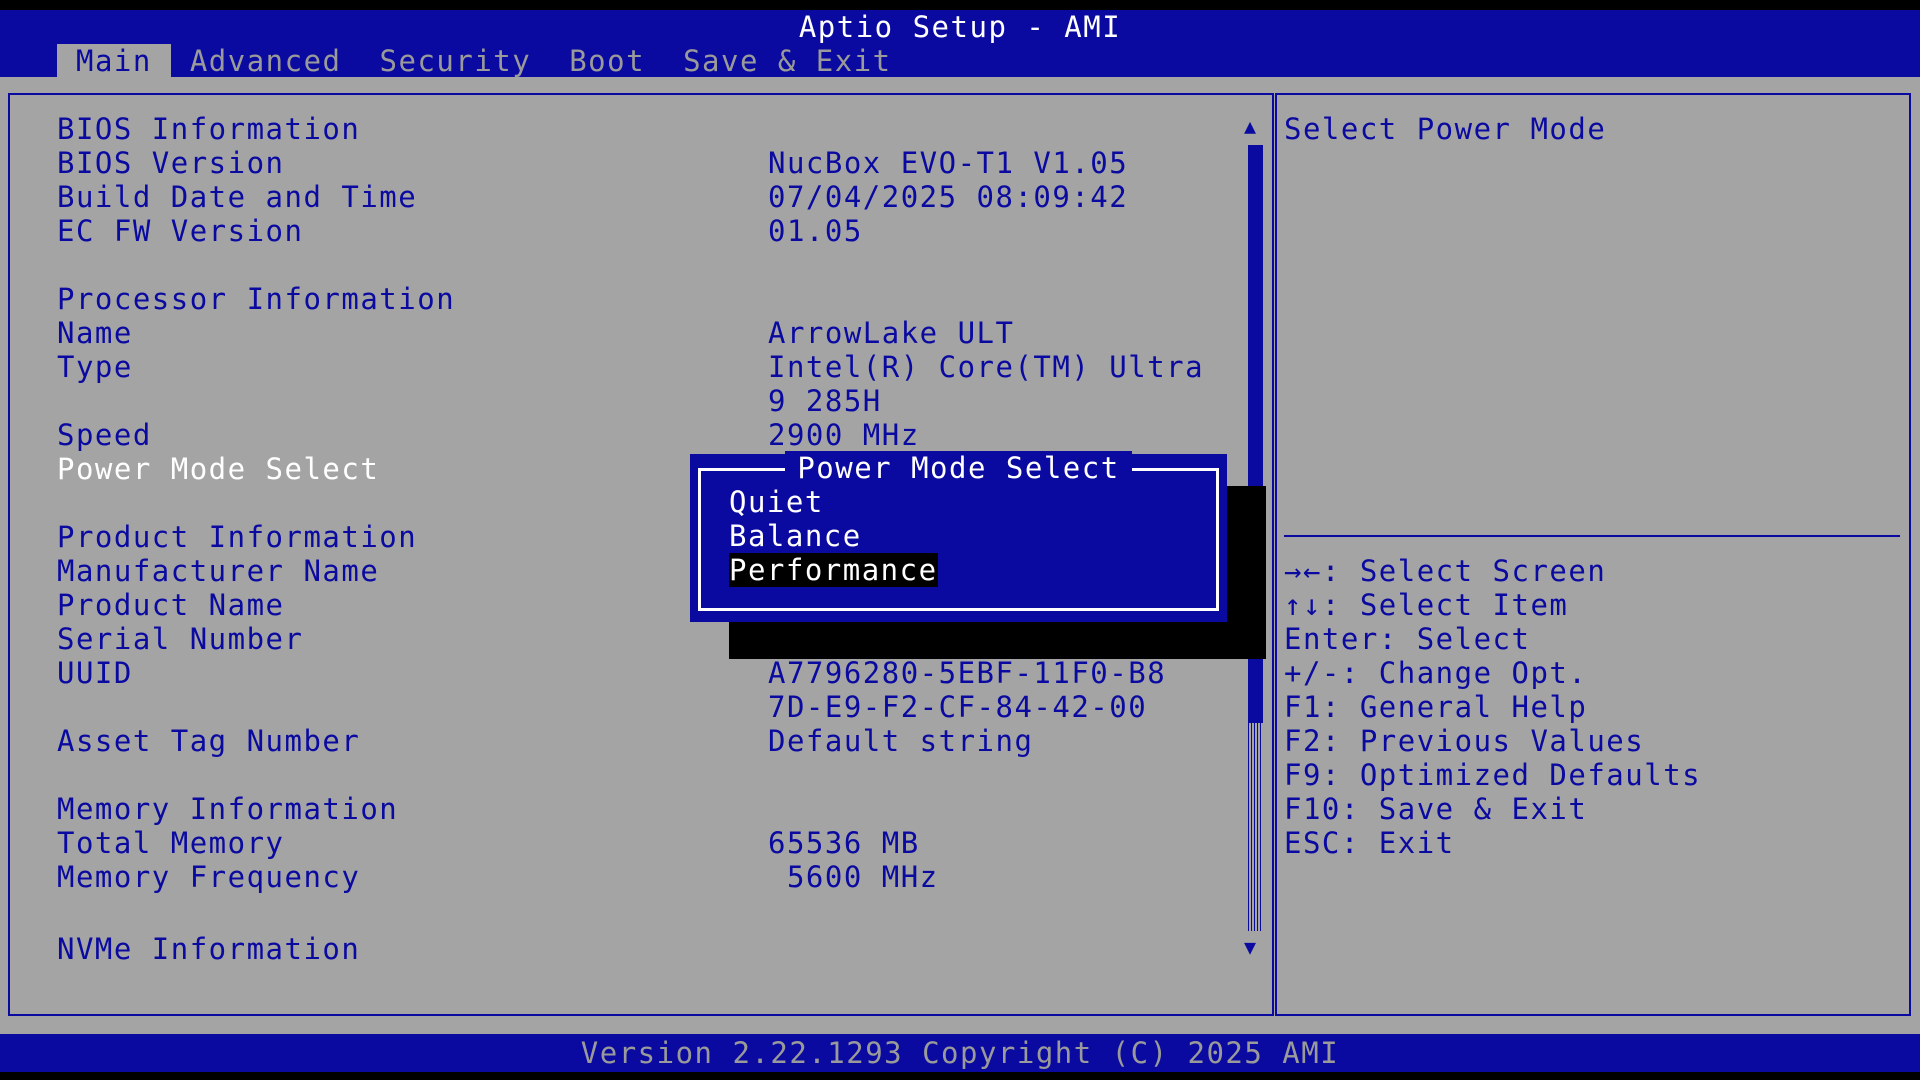 Image resolution: width=1920 pixels, height=1080 pixels. I want to click on cpu-type-value-line2: 9 285H, so click(825, 401).